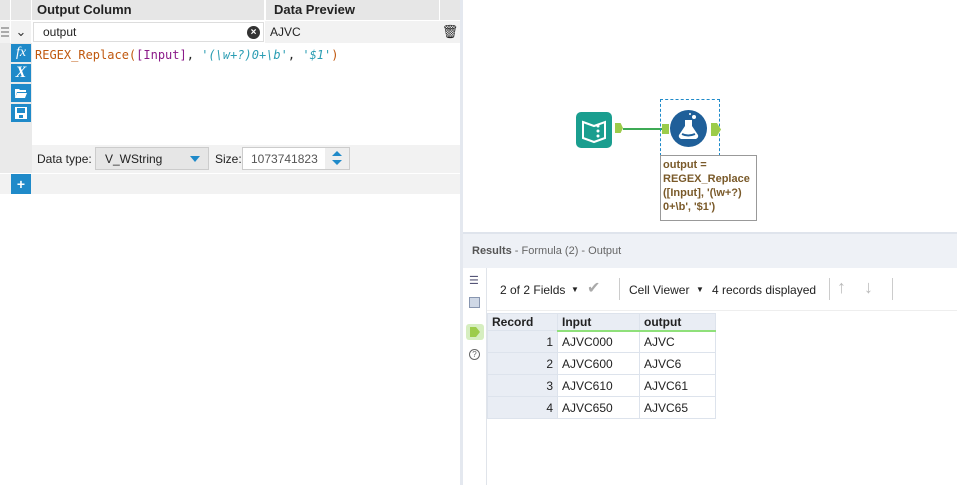 The image size is (957, 485). What do you see at coordinates (148, 10) in the screenshot?
I see `output-column-header: Output Column` at bounding box center [148, 10].